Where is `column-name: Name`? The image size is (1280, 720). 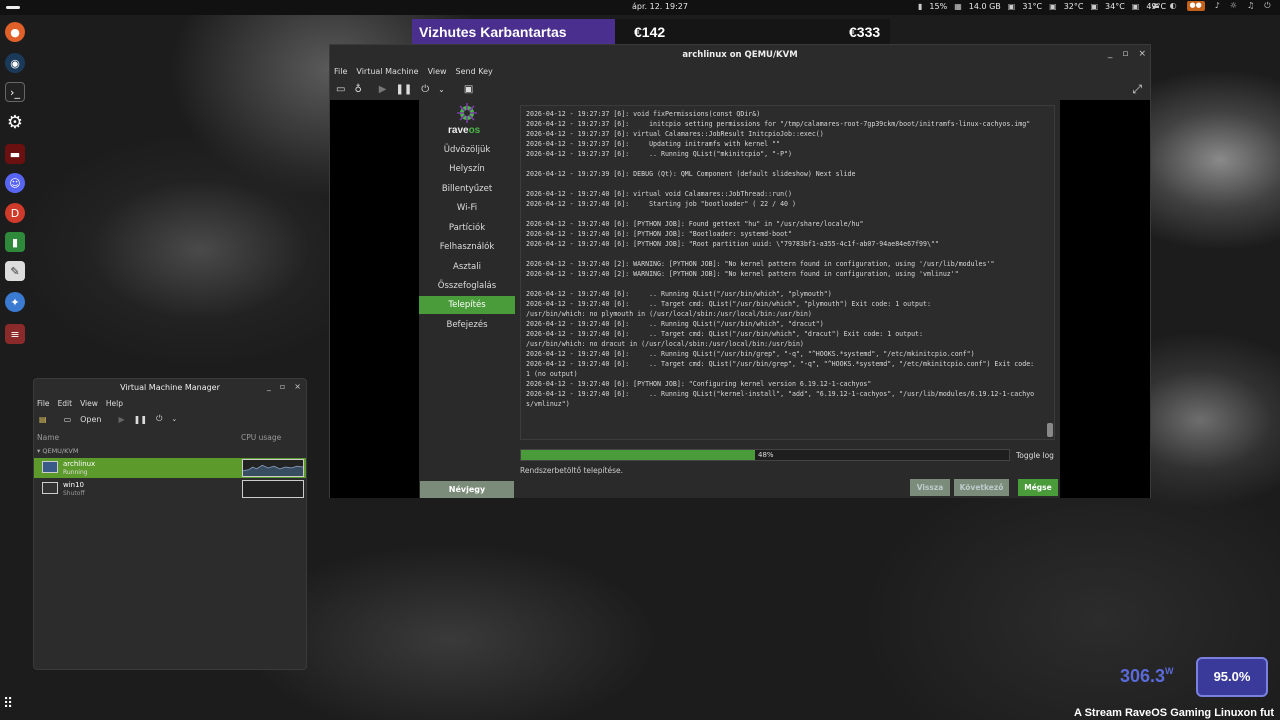
column-name: Name is located at coordinates (48, 437).